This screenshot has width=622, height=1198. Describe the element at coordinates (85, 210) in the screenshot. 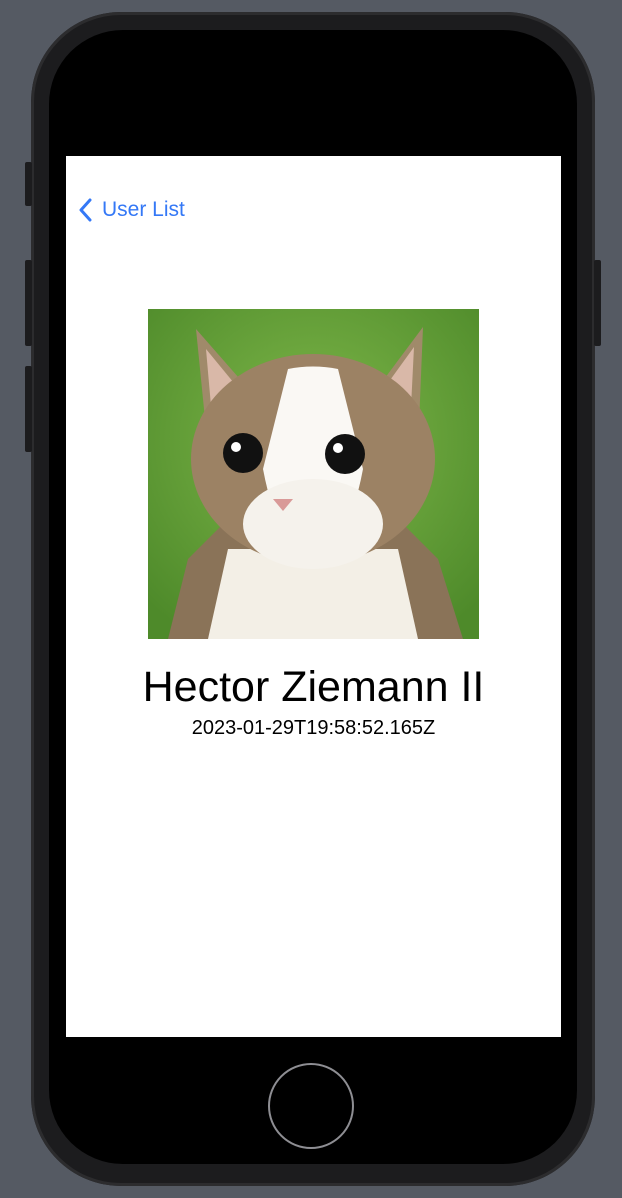

I see `chevron-left-icon` at that location.